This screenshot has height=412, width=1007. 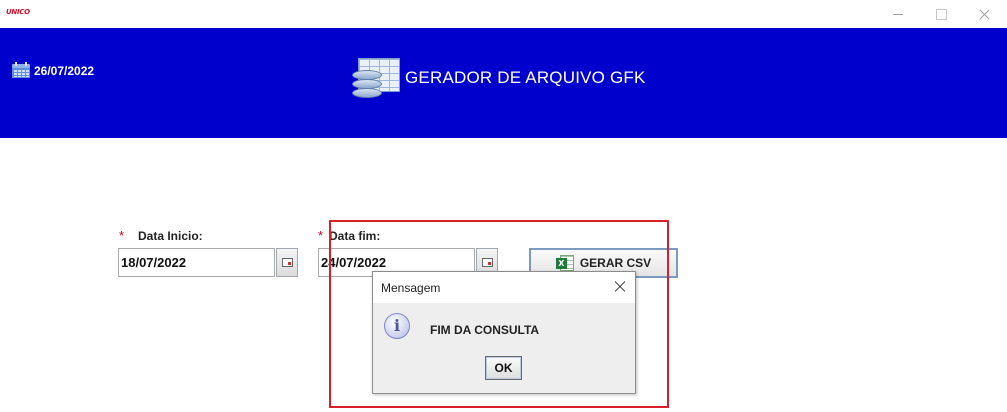 What do you see at coordinates (898, 14) in the screenshot?
I see `minimize-icon` at bounding box center [898, 14].